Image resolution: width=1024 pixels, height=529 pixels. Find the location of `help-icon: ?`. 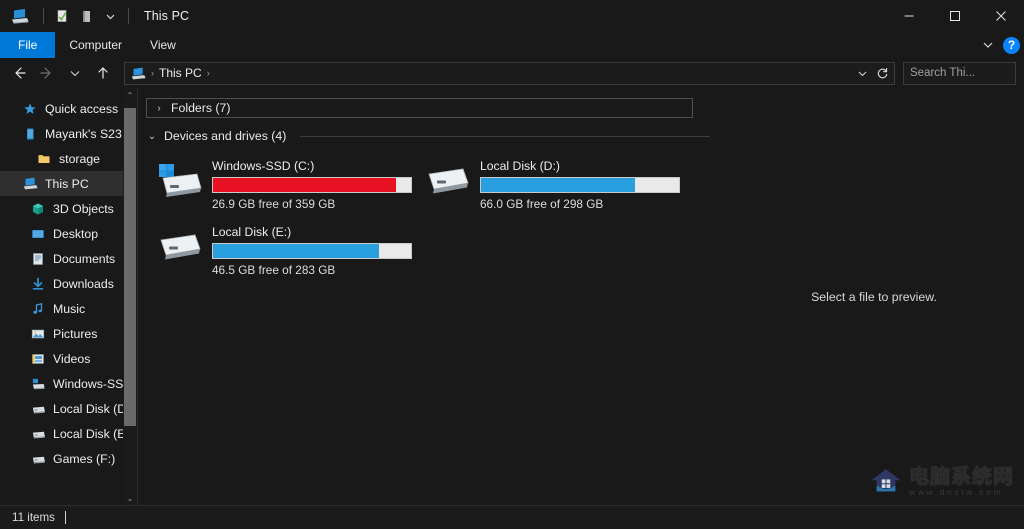

help-icon: ? is located at coordinates (1011, 45).